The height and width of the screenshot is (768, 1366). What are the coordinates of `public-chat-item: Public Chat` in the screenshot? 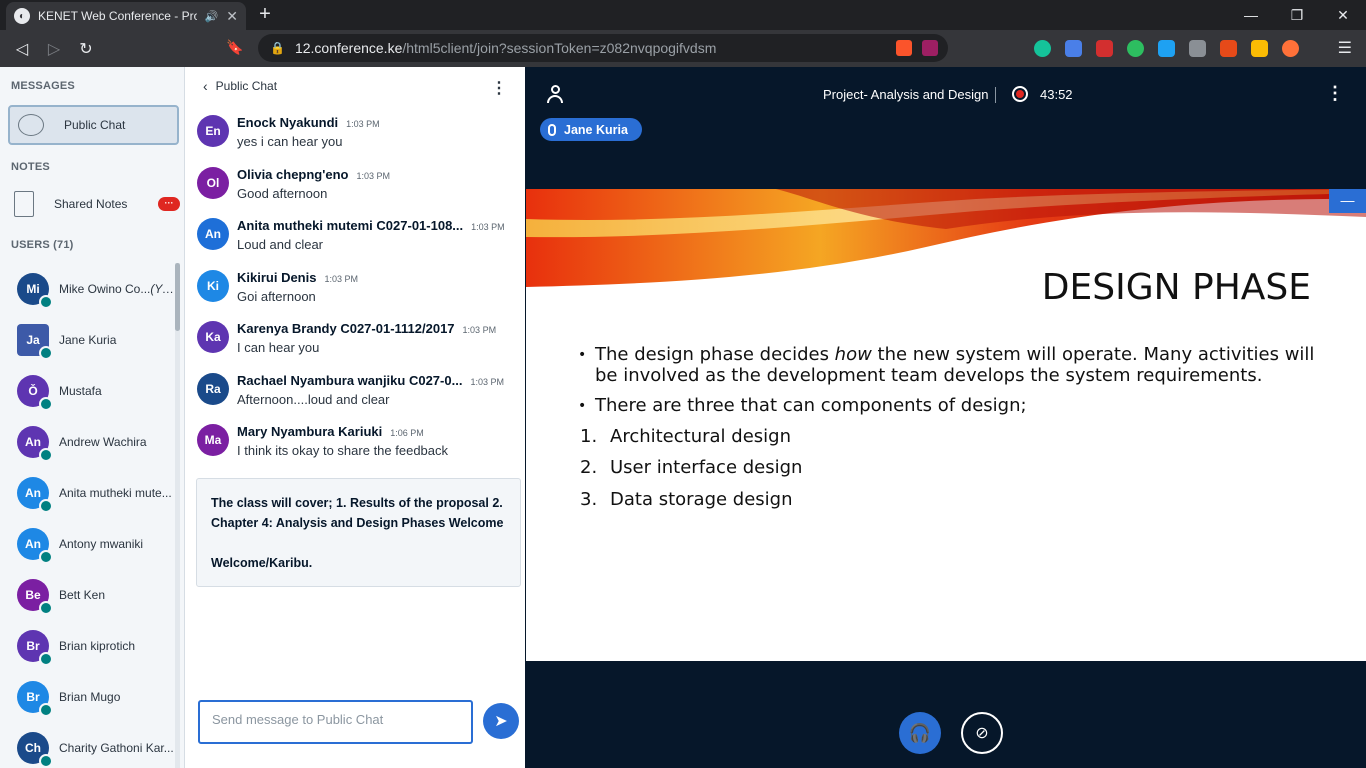 It's located at (93, 125).